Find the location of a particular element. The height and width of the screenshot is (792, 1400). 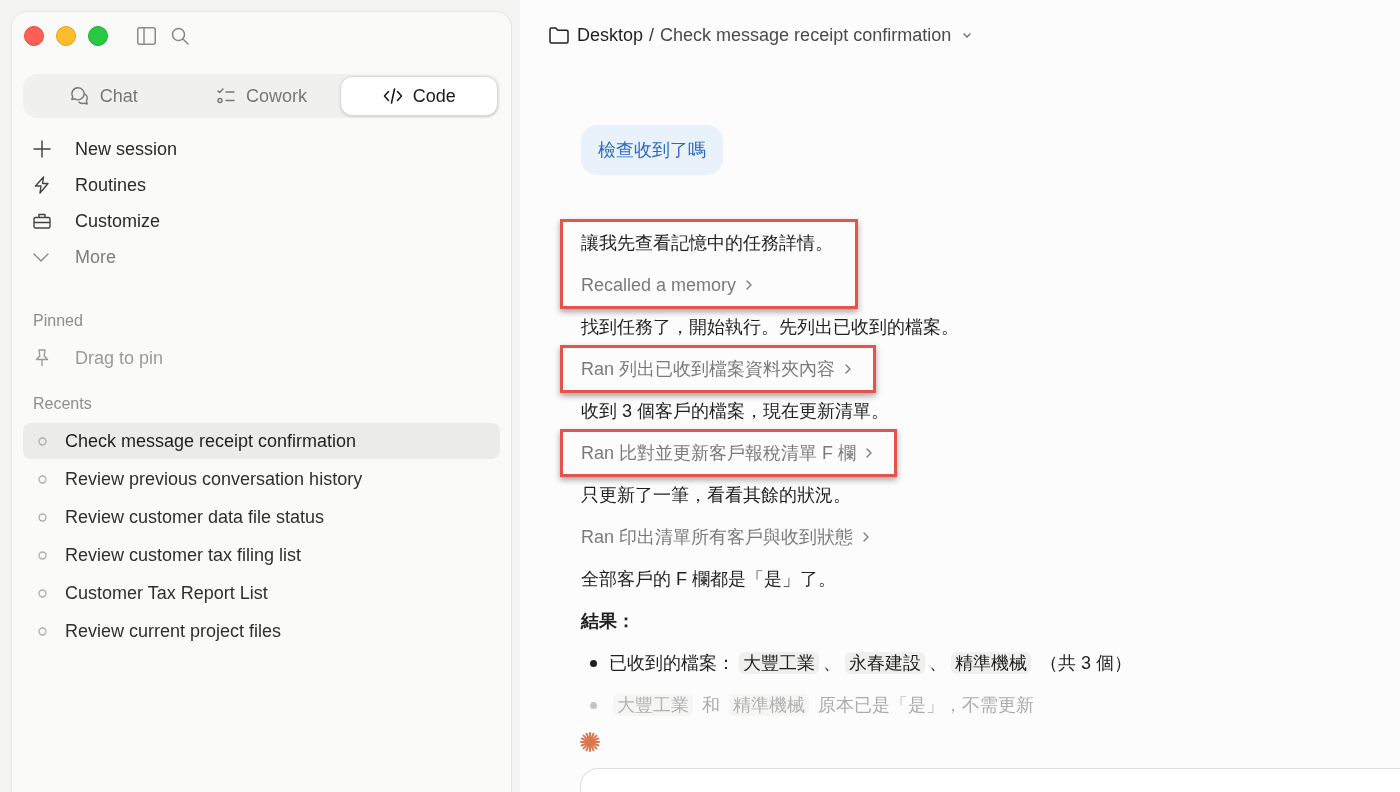

tool-call-row: Ran 列出已收到檔案資料夾內容 is located at coordinates (716, 369).